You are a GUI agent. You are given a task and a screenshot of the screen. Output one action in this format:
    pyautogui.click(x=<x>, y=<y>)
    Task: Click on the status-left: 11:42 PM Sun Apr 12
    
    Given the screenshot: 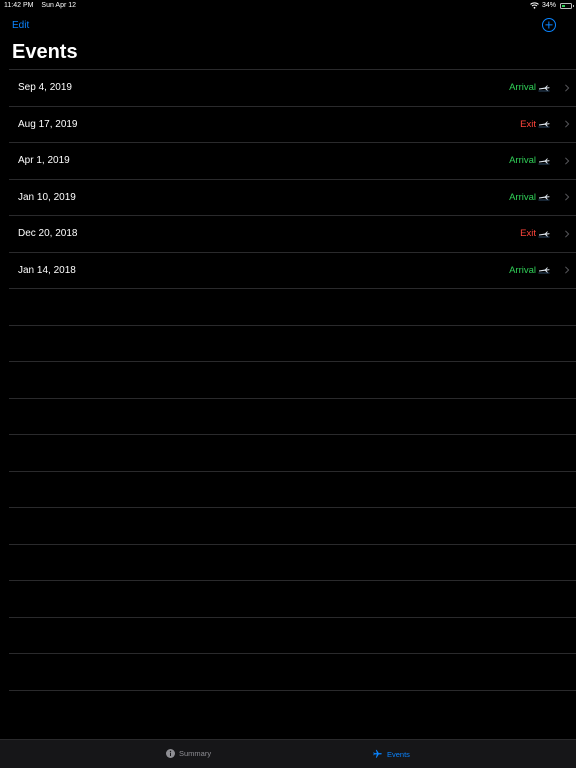 What is the action you would take?
    pyautogui.click(x=43, y=5)
    